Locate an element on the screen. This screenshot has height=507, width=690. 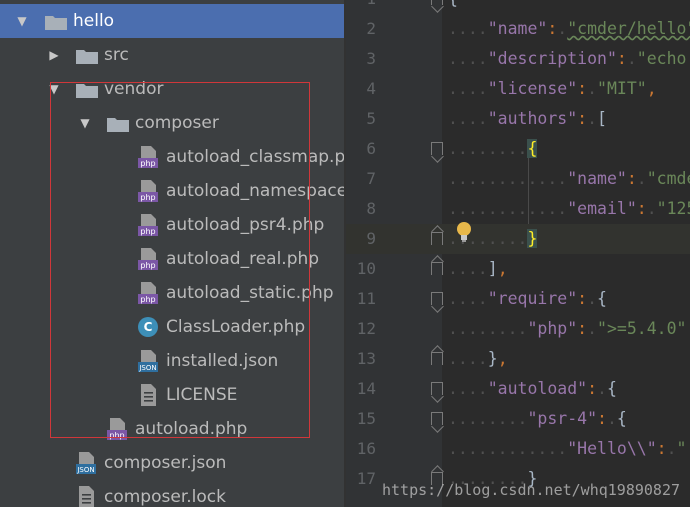
code-line: 8 ............"email":."125 is located at coordinates (518, 209).